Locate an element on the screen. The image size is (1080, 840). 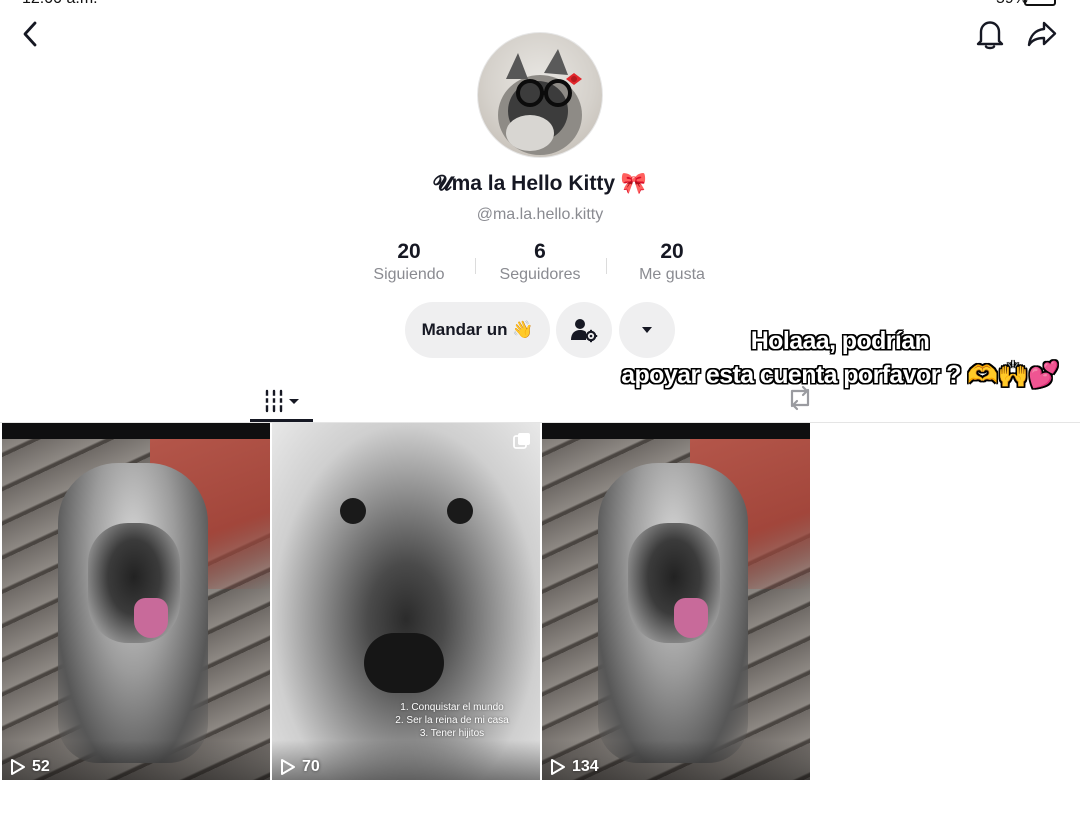
tab-reposts is located at coordinates (800, 398).